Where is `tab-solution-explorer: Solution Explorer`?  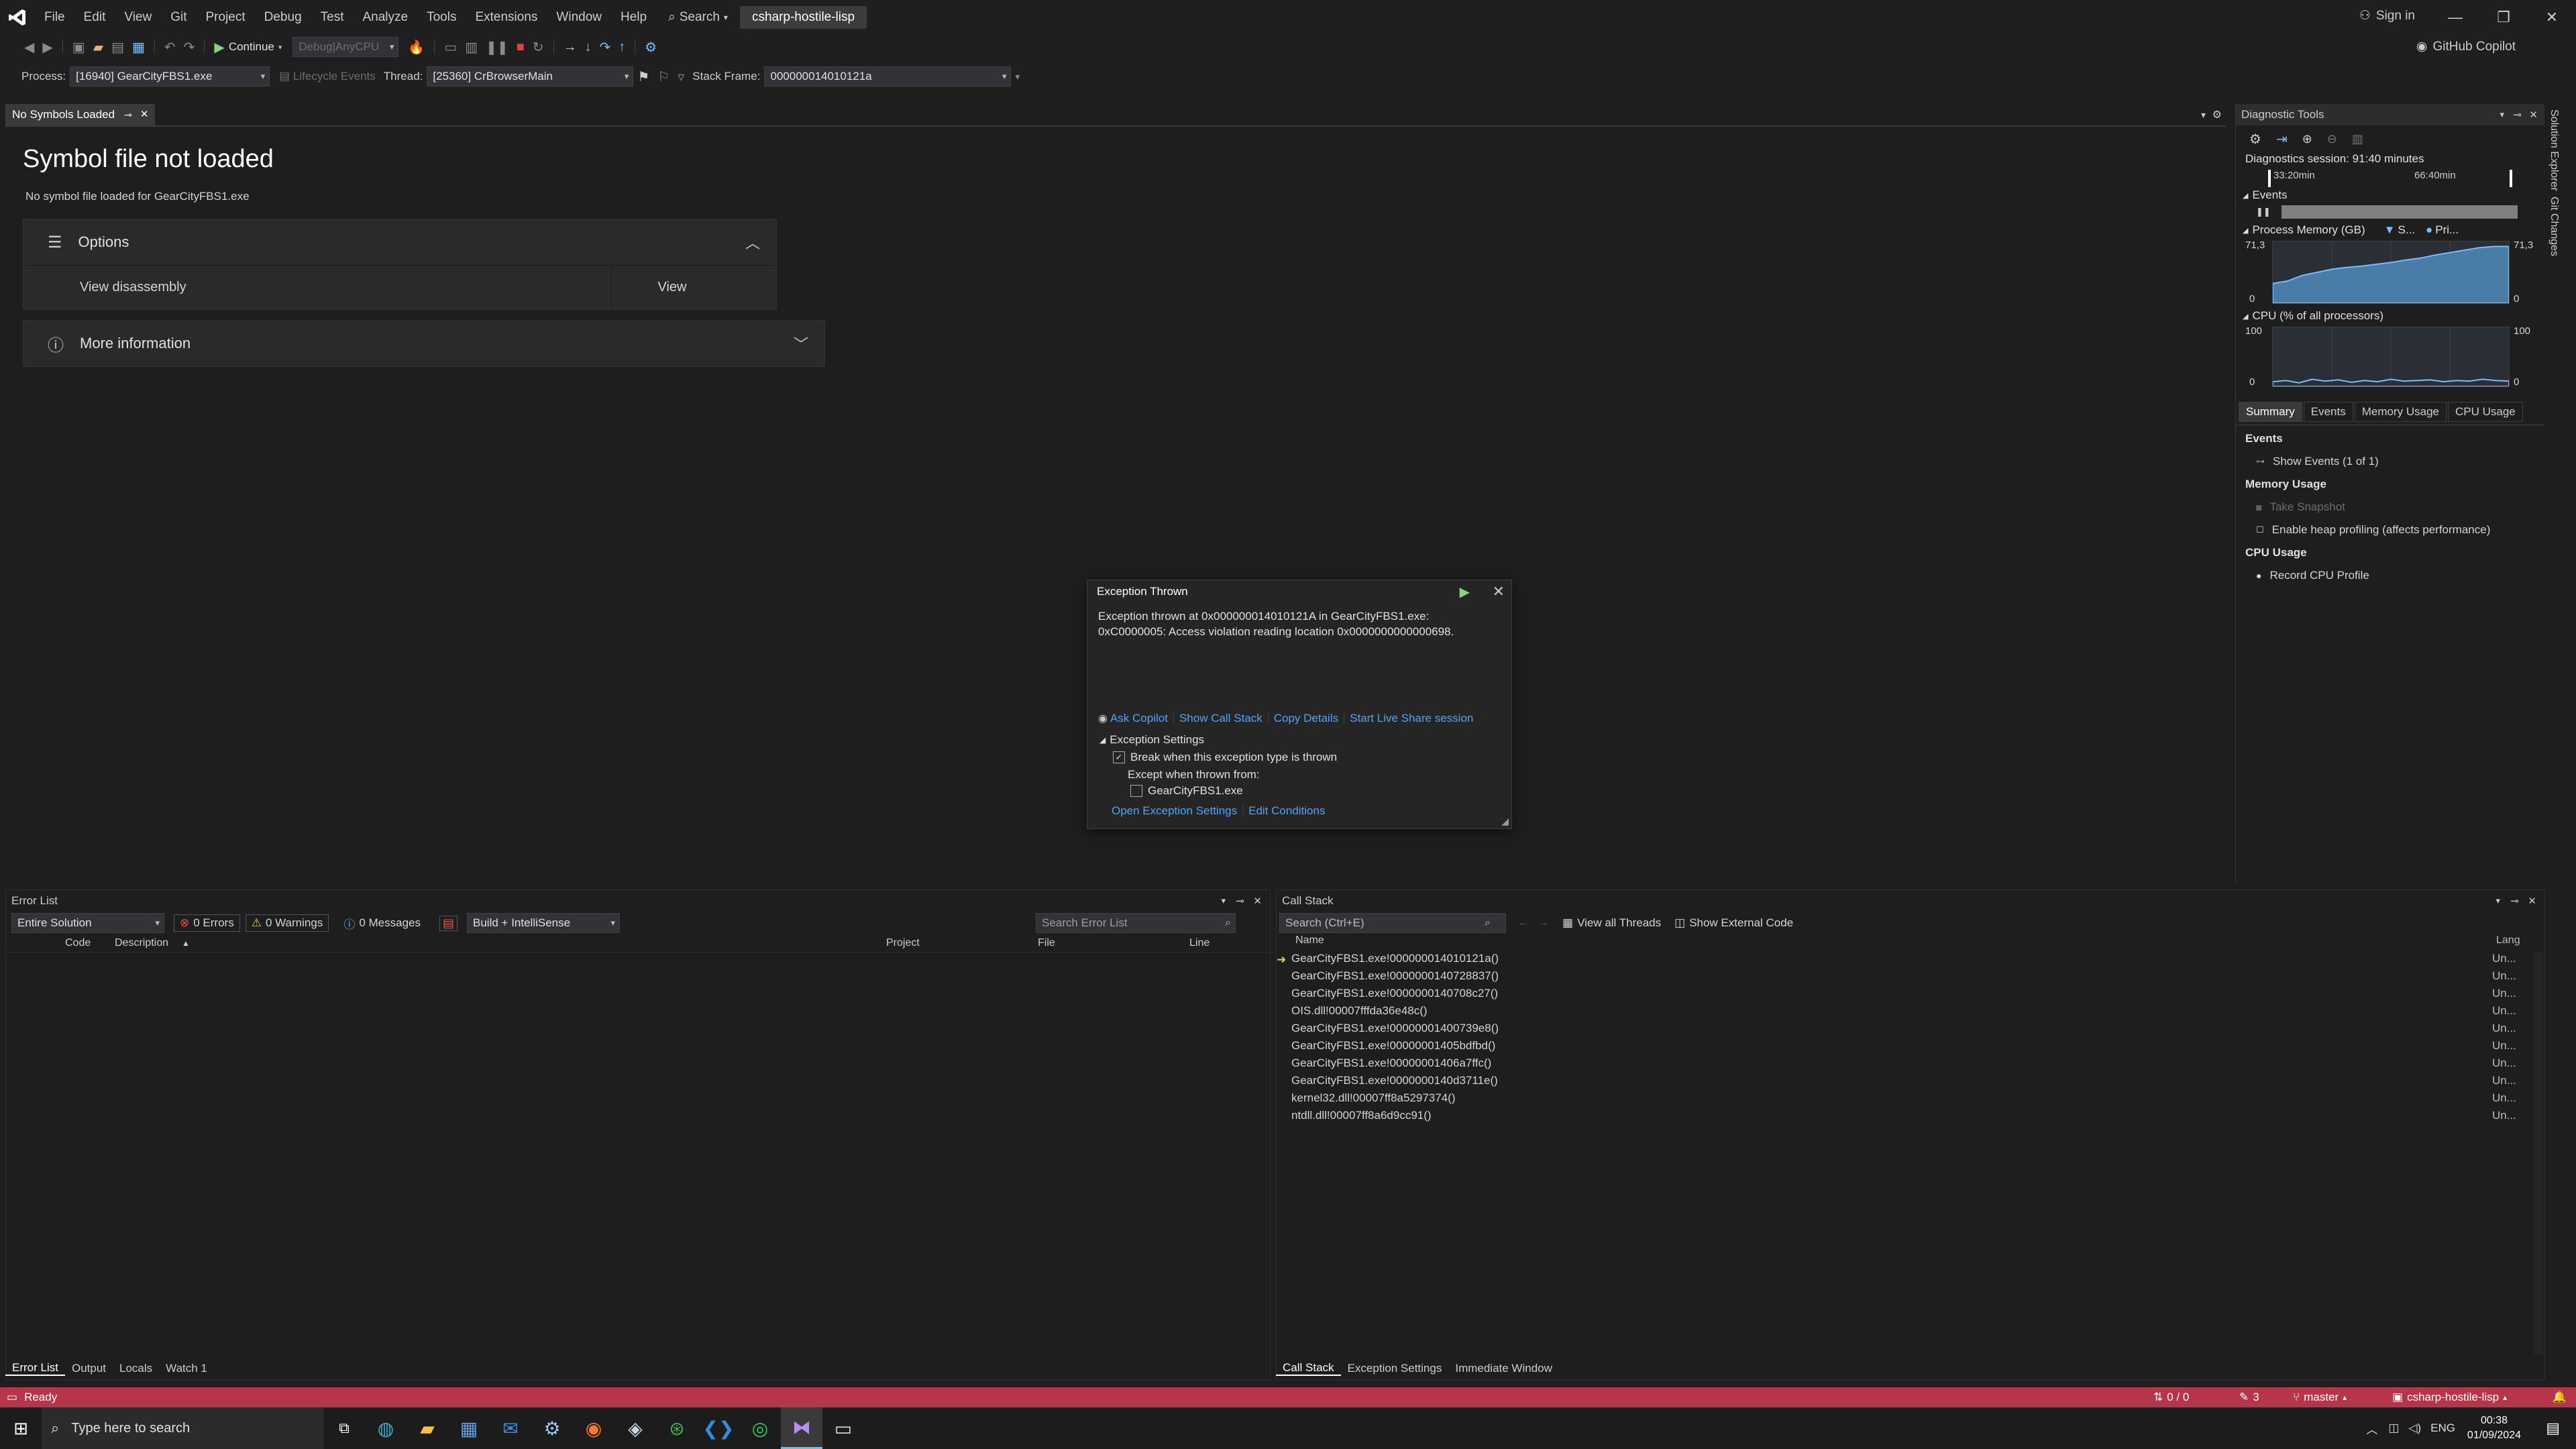 tab-solution-explorer: Solution Explorer is located at coordinates (2554, 150).